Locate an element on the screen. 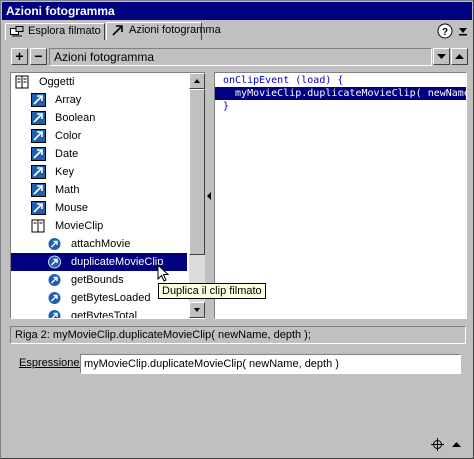  tree-item-boolean: Boolean is located at coordinates (109, 118).